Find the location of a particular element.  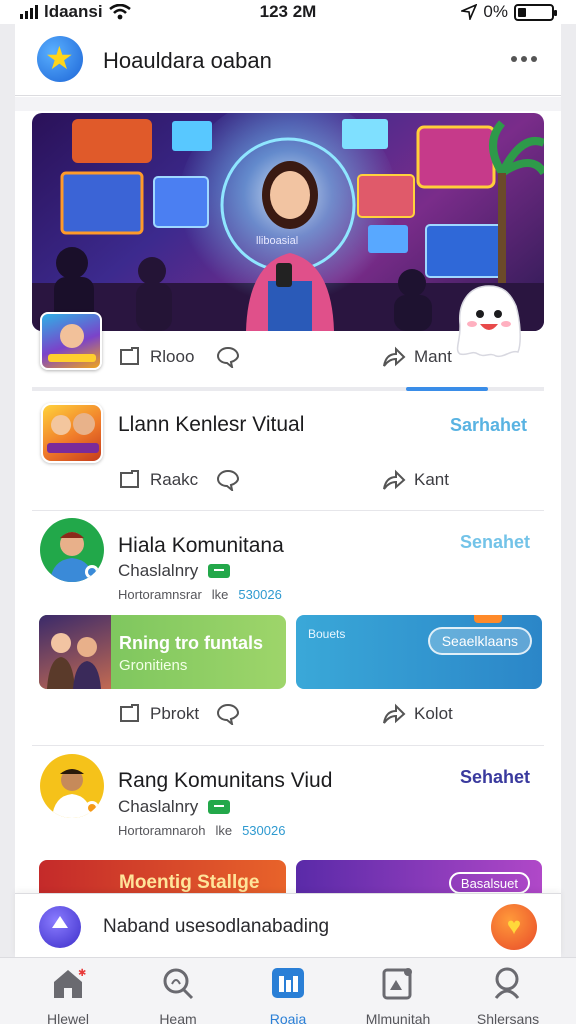

app-title: Hoauldara oaban is located at coordinates (187, 60).